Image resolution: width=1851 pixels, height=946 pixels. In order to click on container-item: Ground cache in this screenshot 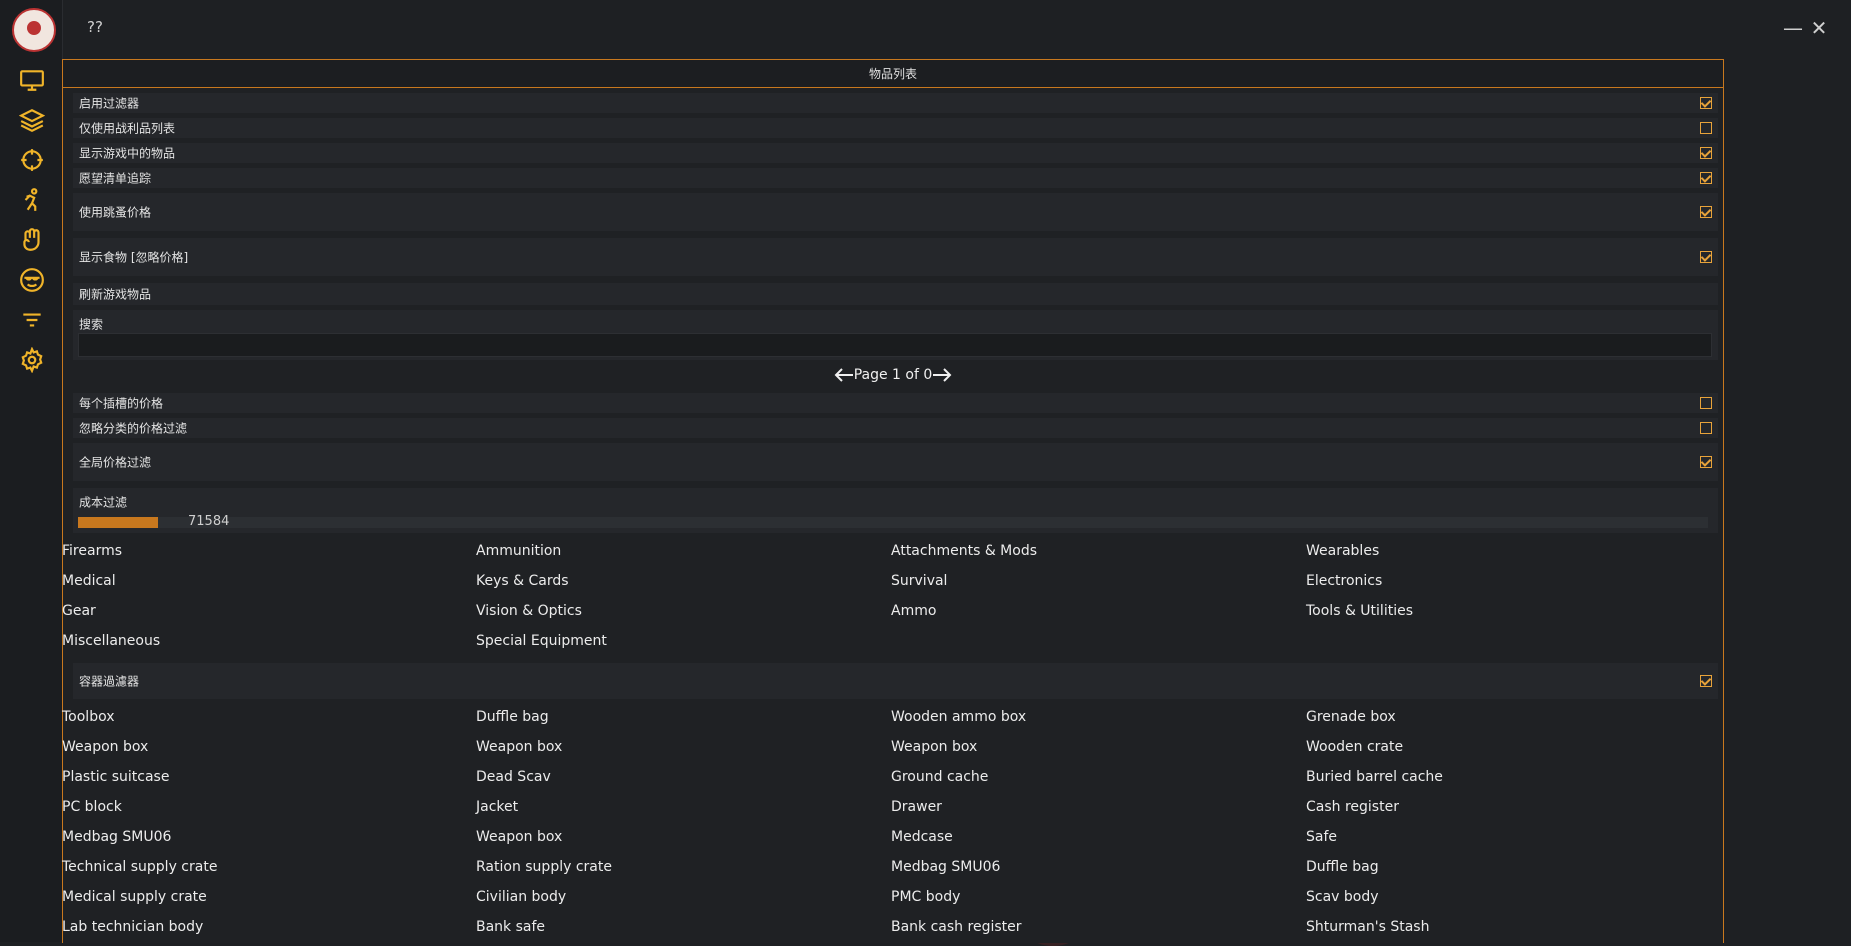, I will do `click(939, 777)`.